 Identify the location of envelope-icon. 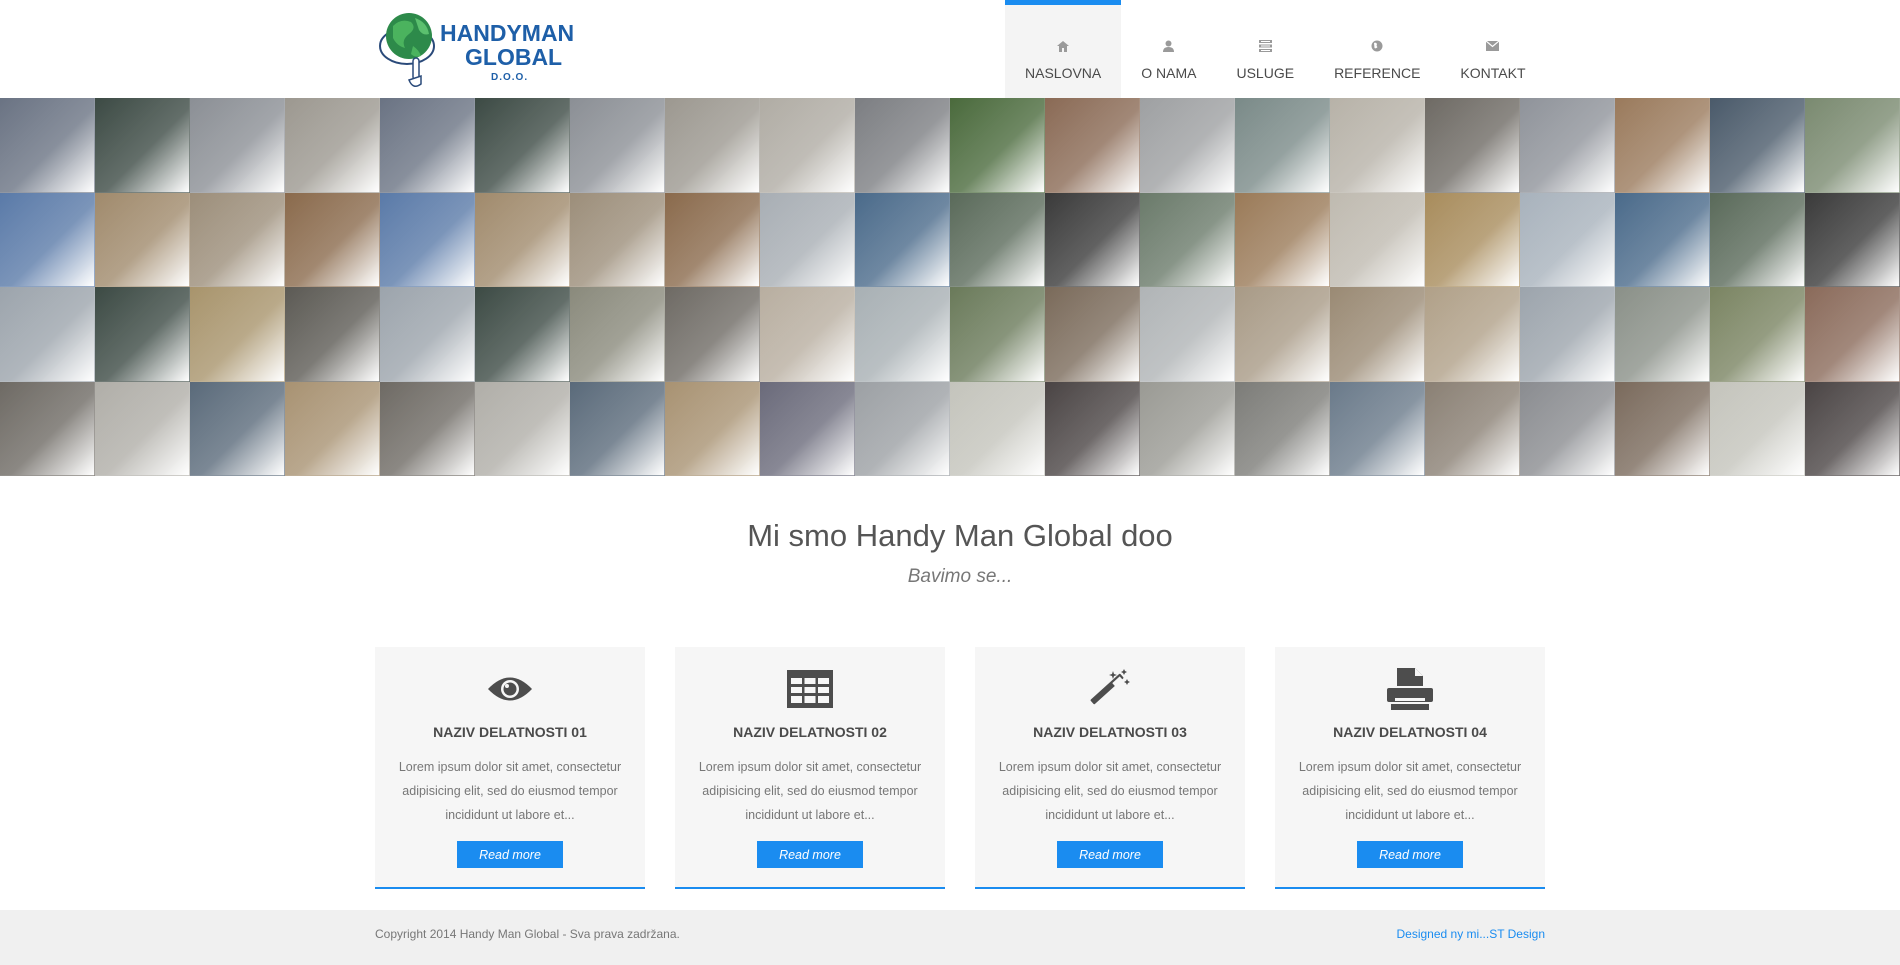
(1493, 46).